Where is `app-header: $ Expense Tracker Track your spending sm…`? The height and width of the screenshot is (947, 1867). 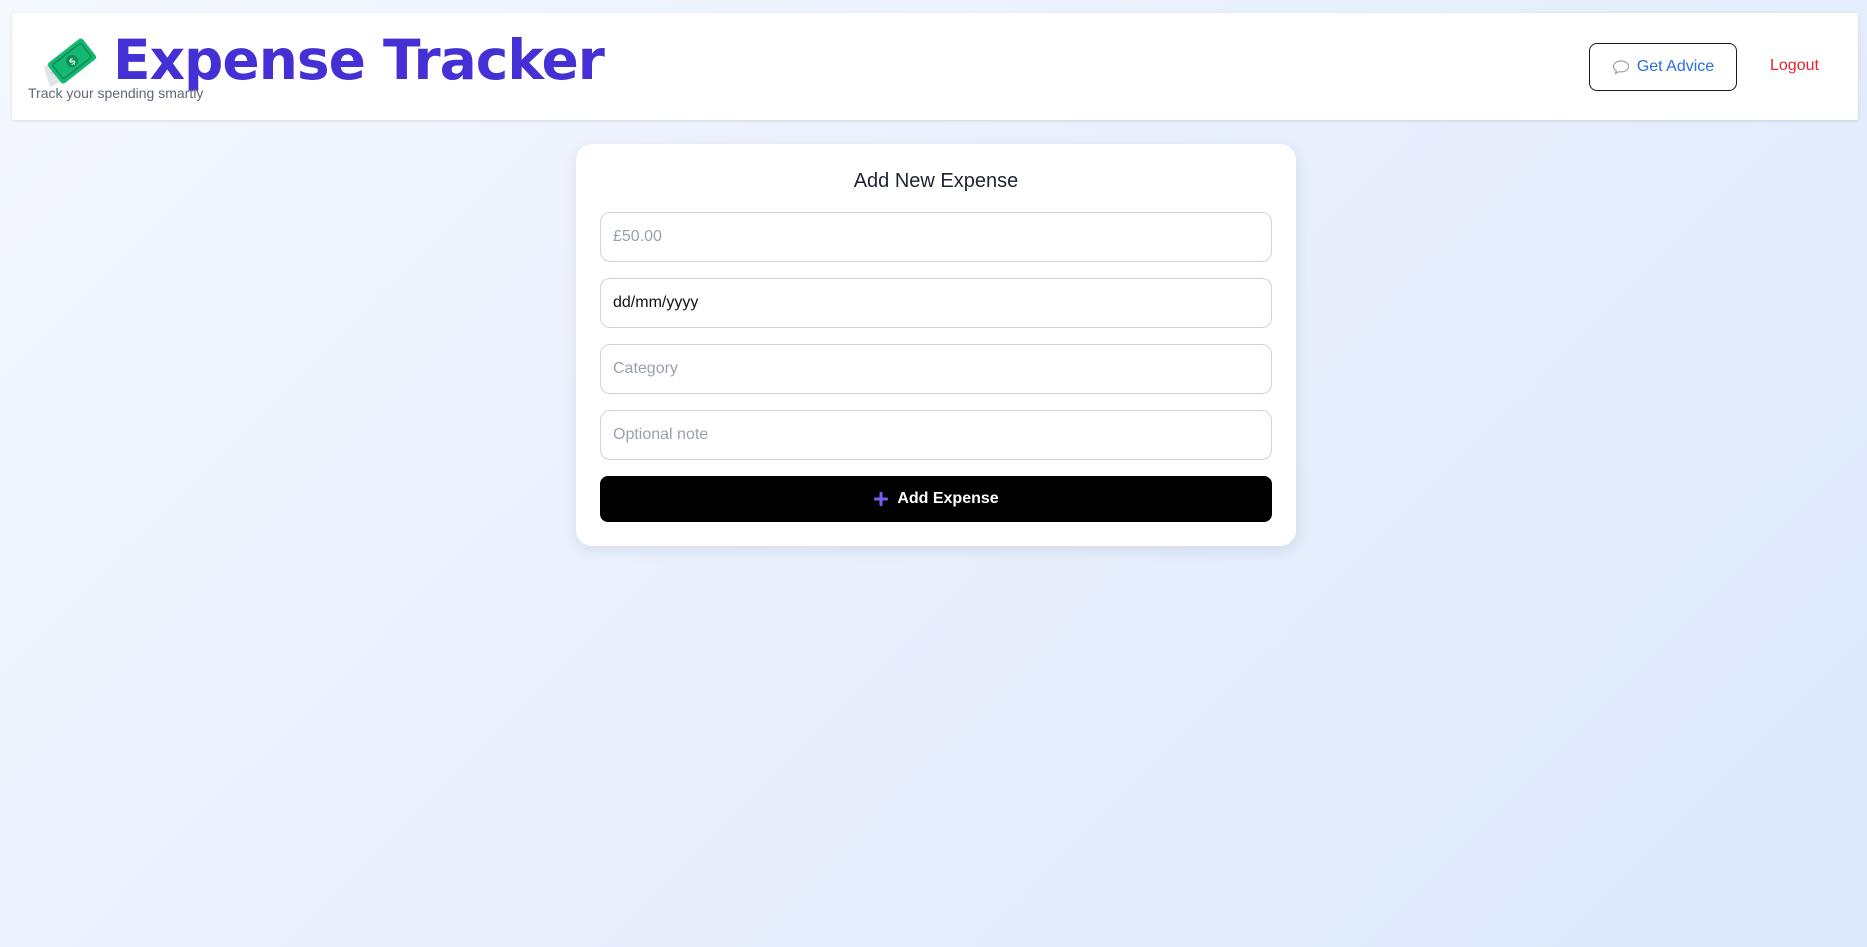
app-header: $ Expense Tracker Track your spending sm… is located at coordinates (935, 66).